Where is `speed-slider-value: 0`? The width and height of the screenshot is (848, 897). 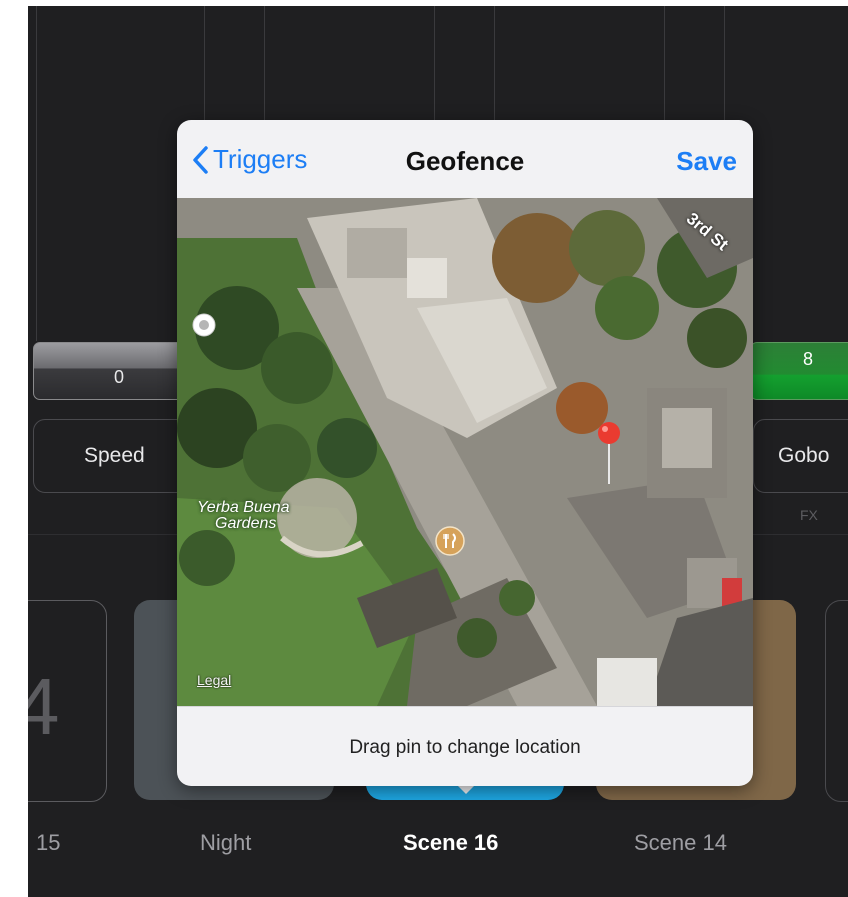 speed-slider-value: 0 is located at coordinates (119, 377).